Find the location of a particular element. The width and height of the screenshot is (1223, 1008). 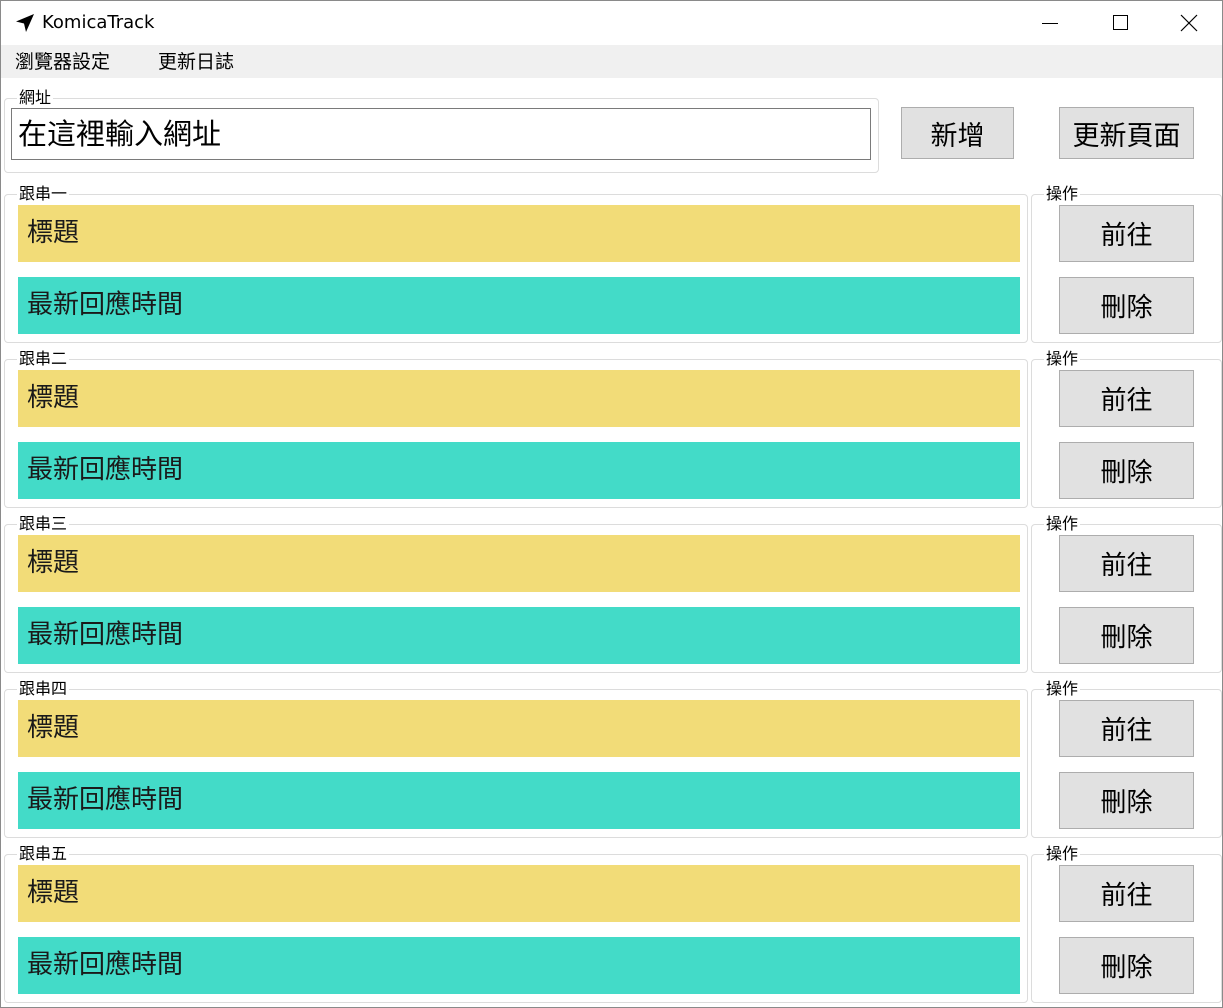

menu-bar: 瀏覽器設定 更新日誌 is located at coordinates (611, 61).